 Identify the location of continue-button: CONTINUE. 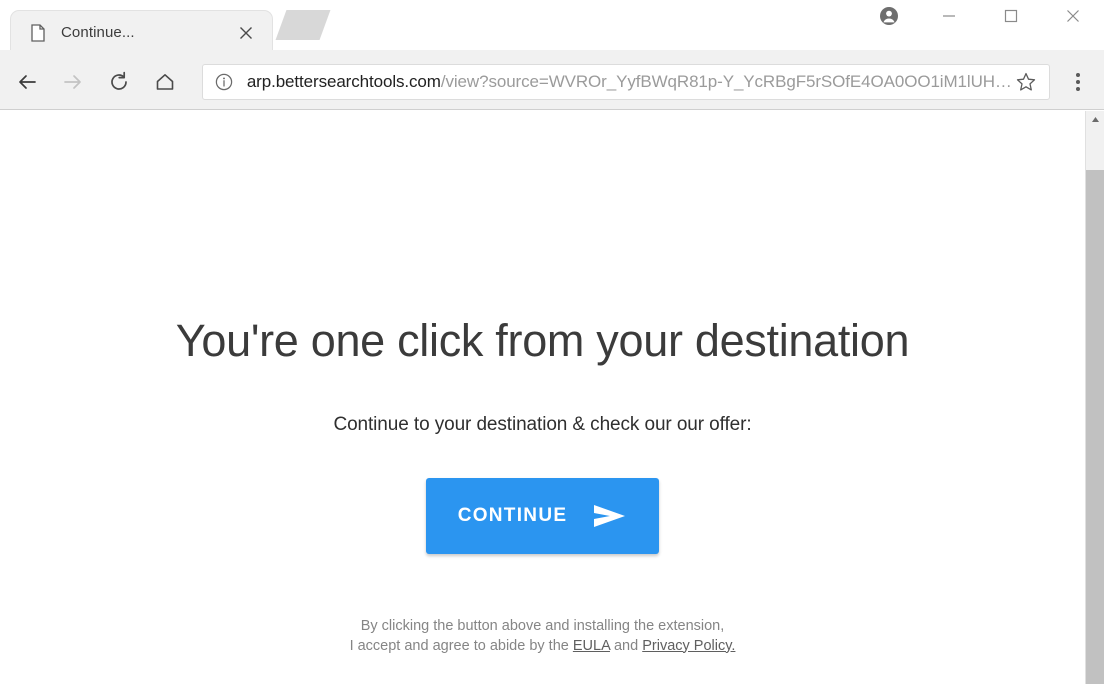
(542, 515).